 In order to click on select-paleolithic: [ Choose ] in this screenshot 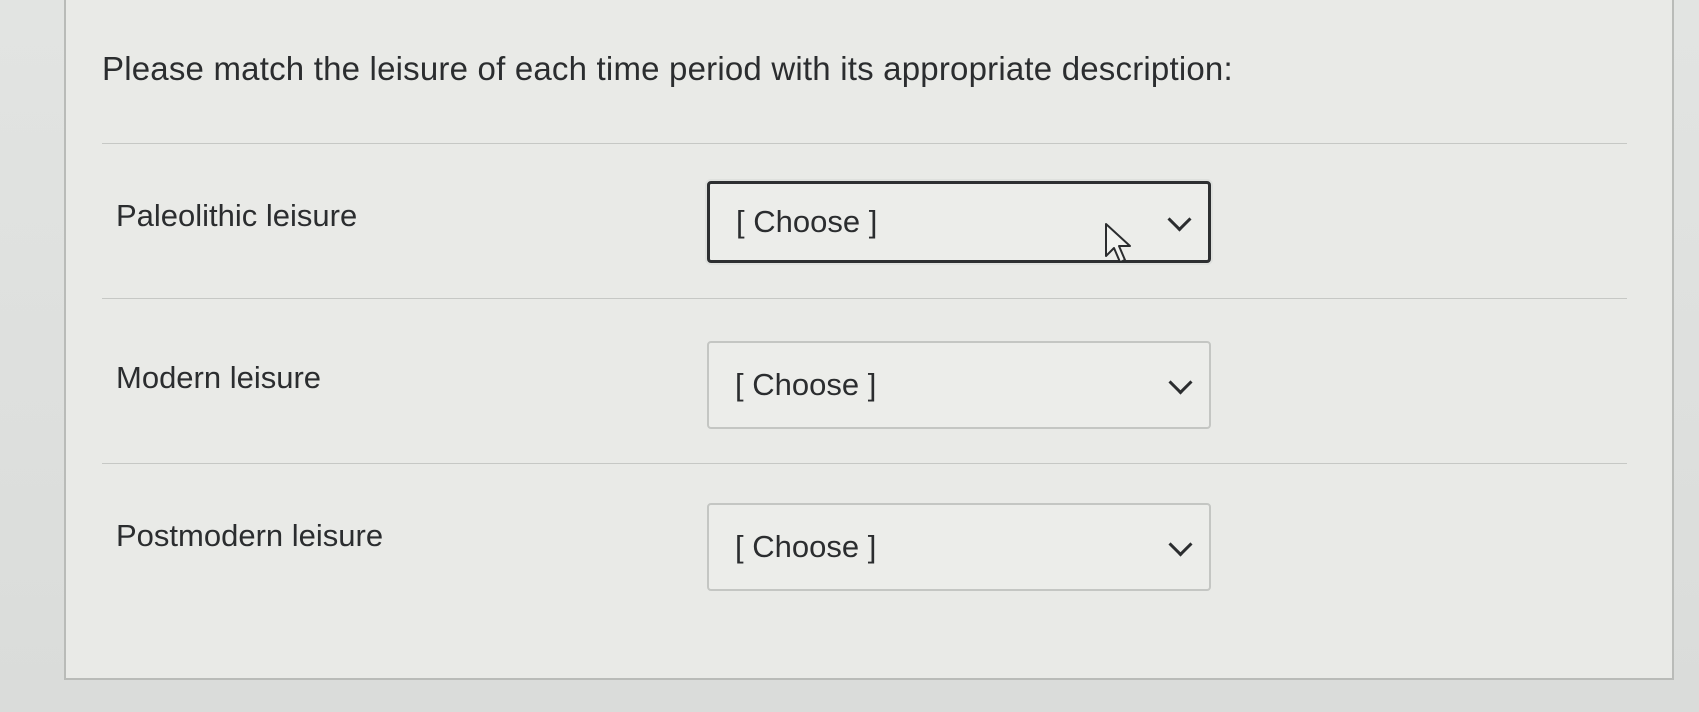, I will do `click(959, 222)`.